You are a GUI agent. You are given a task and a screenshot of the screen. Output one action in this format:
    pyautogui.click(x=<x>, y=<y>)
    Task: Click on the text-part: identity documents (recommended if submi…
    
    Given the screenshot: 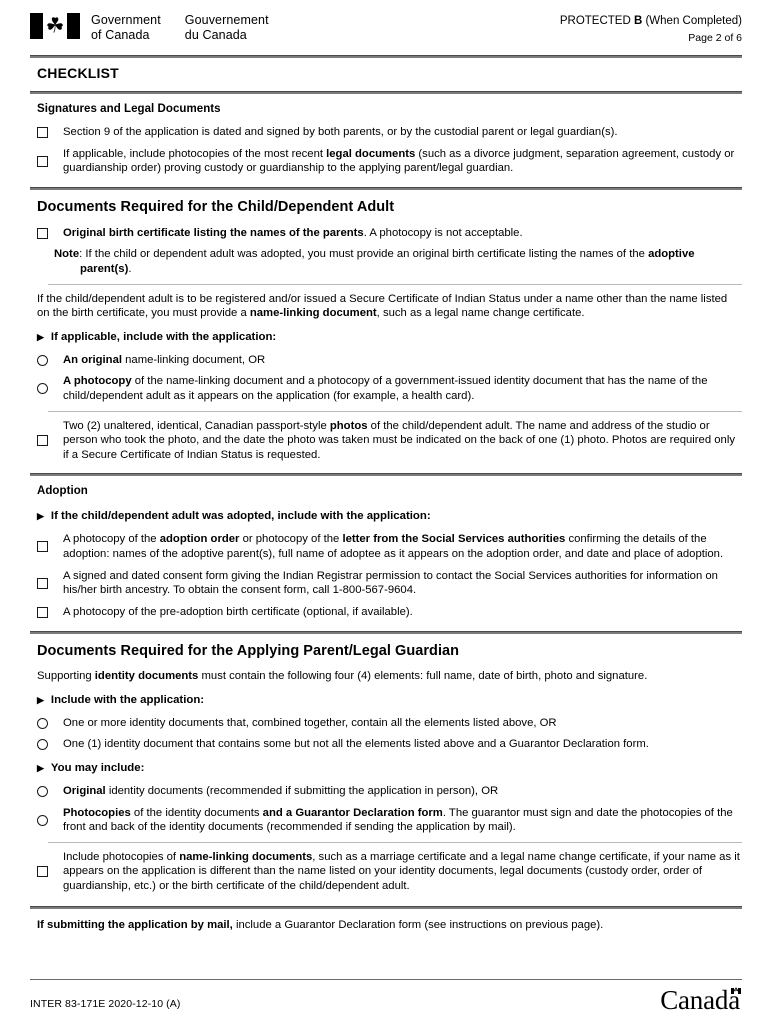 What is the action you would take?
    pyautogui.click(x=302, y=791)
    